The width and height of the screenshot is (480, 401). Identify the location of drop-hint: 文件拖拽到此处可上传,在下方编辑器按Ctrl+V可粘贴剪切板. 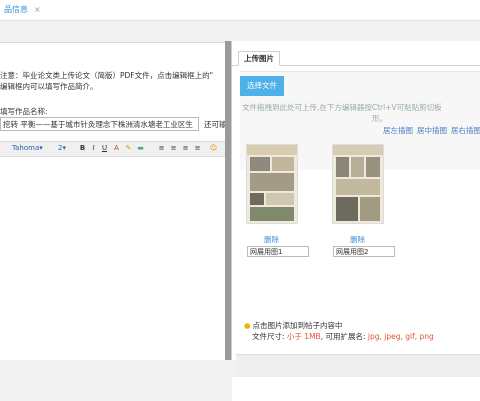
(342, 107).